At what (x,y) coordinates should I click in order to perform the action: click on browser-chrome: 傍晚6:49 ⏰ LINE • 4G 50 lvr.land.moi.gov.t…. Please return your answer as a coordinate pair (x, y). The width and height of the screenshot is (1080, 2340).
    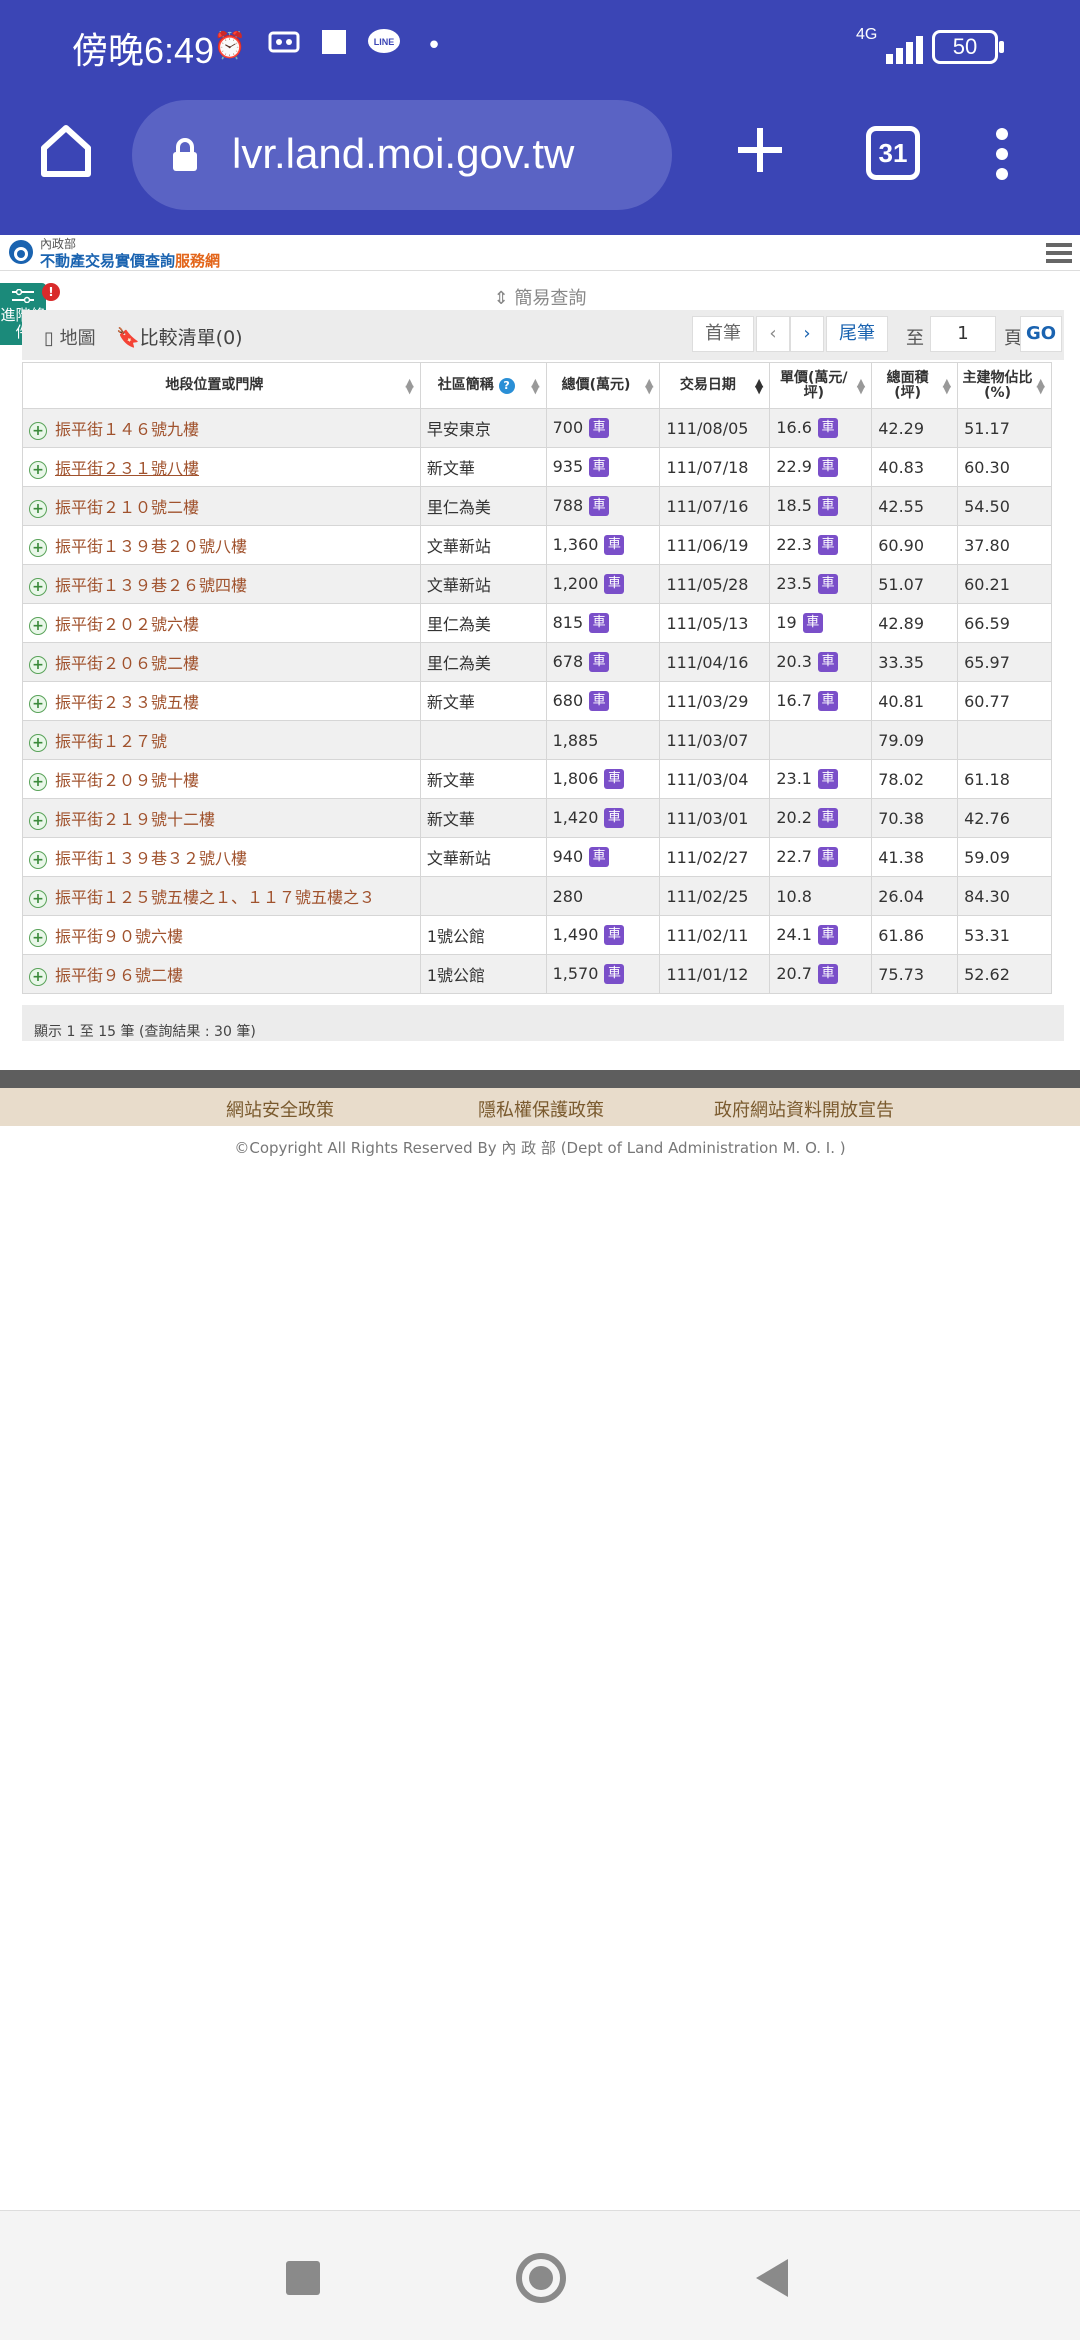
    Looking at the image, I should click on (540, 117).